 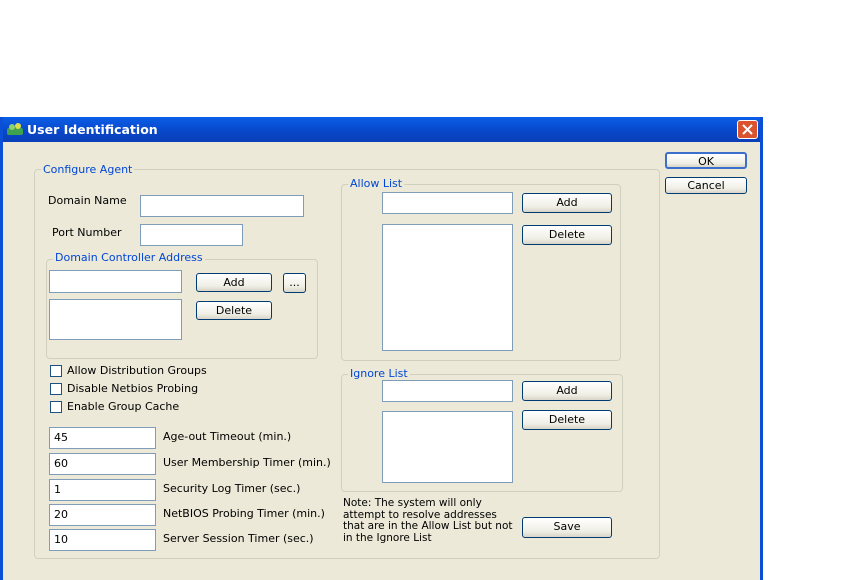 What do you see at coordinates (447, 391) in the screenshot?
I see `ignore-list-input` at bounding box center [447, 391].